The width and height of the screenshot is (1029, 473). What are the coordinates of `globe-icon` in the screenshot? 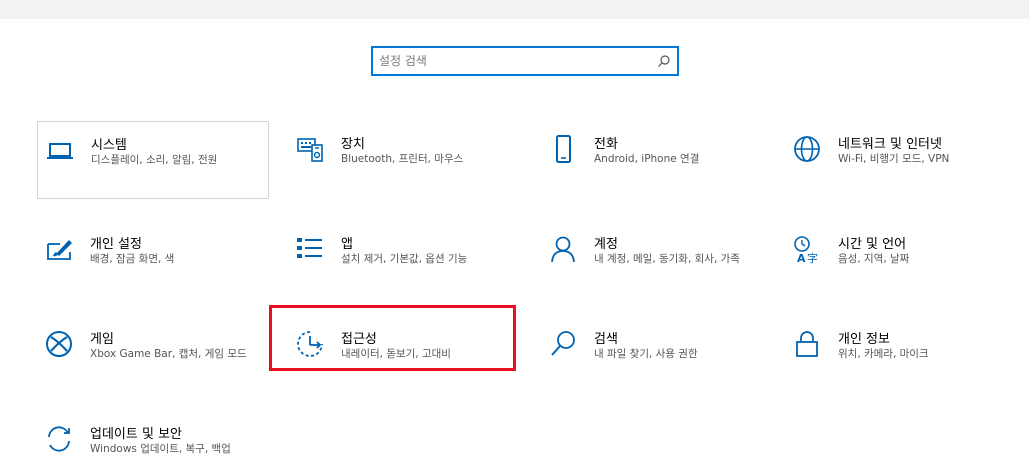 It's located at (807, 149).